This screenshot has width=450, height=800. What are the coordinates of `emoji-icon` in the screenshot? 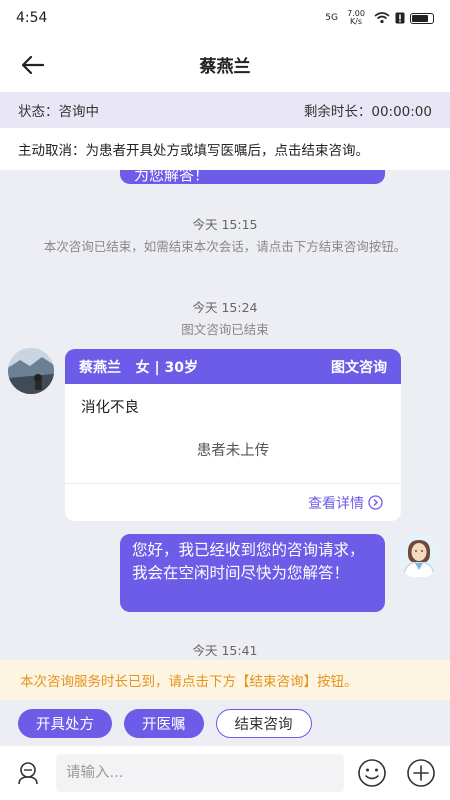 It's located at (372, 773).